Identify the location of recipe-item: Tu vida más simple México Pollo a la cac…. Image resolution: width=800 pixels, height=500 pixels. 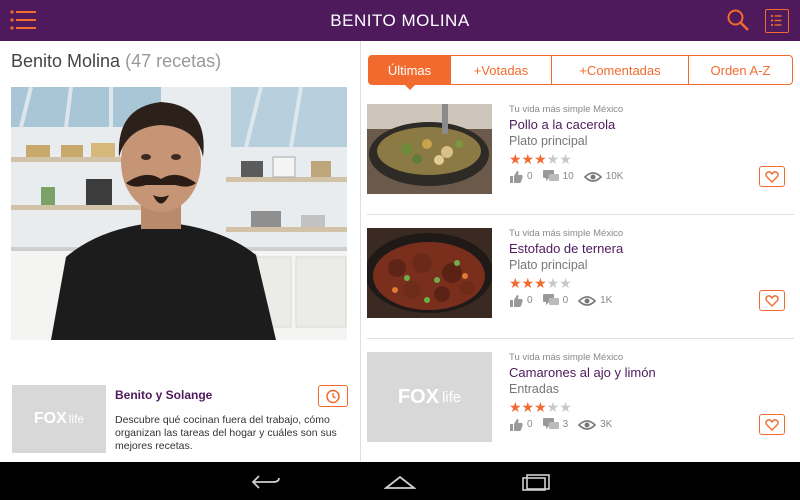
(580, 163).